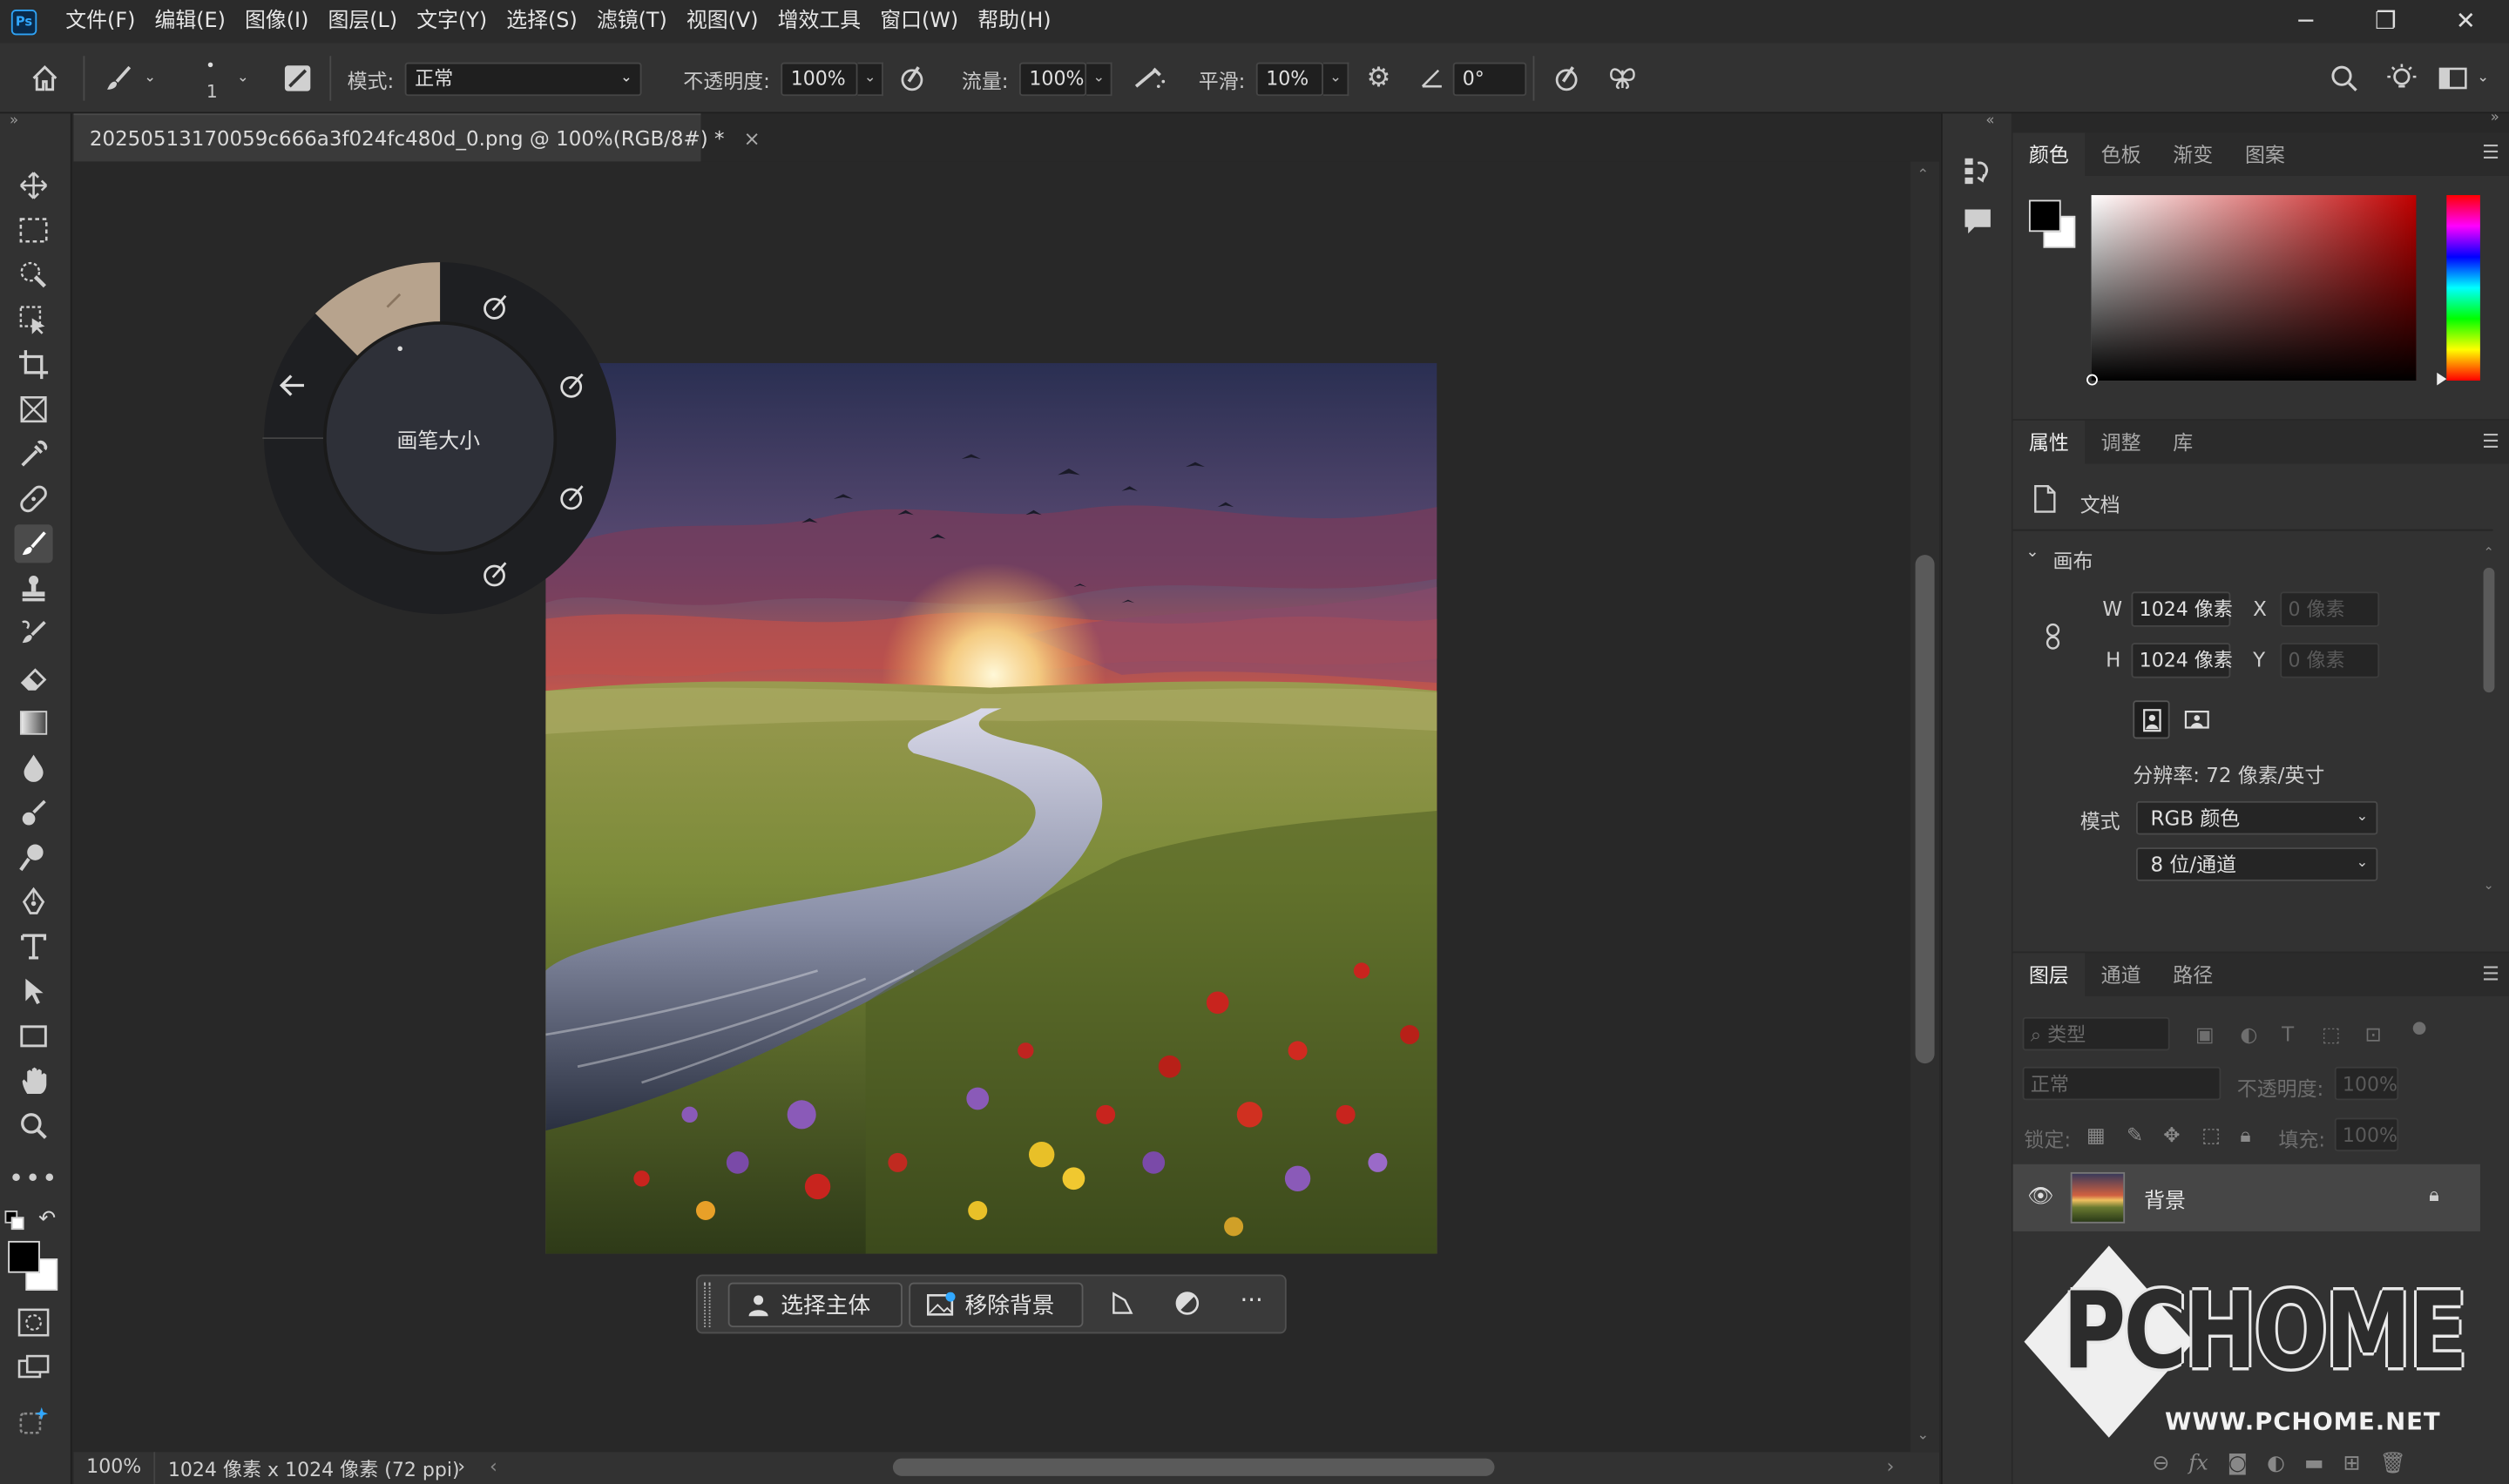 The image size is (2509, 1484). Describe the element at coordinates (2386, 22) in the screenshot. I see `restore-button: ❐` at that location.